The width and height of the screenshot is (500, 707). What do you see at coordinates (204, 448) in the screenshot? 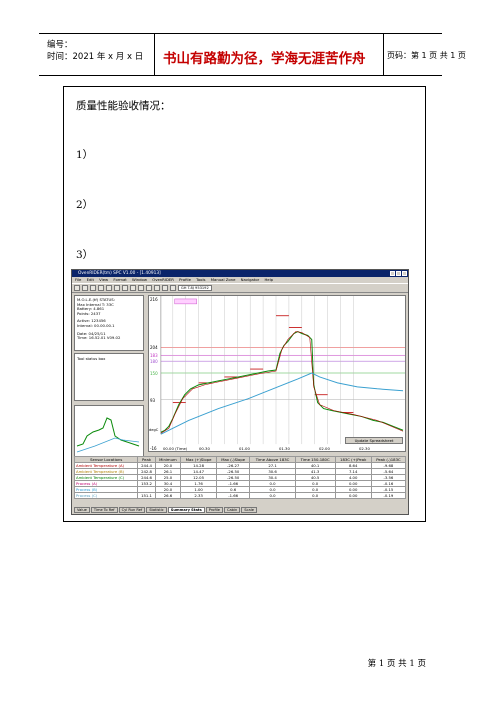
I see `x-tick: 00.30` at bounding box center [204, 448].